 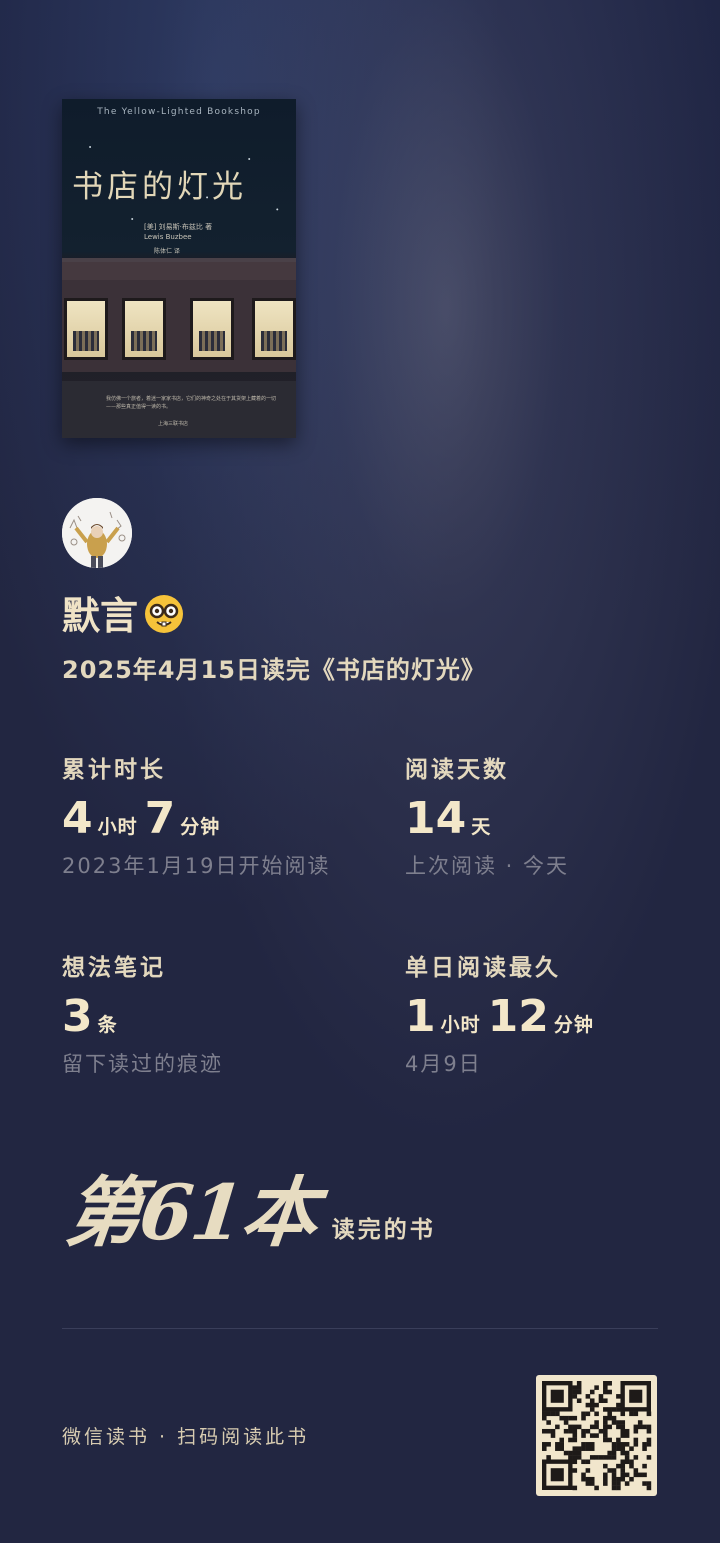 What do you see at coordinates (383, 1230) in the screenshot?
I see `nth-book-caption: 读完的书` at bounding box center [383, 1230].